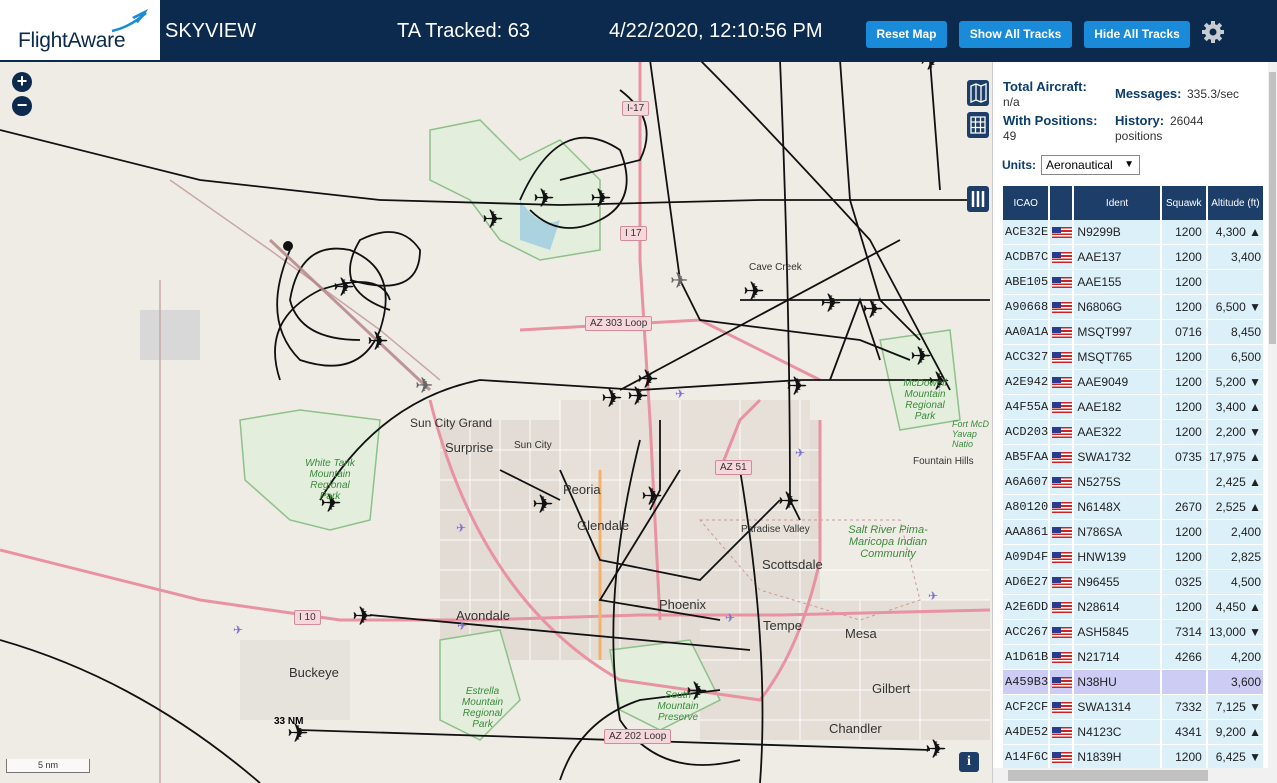 This screenshot has width=1277, height=783. Describe the element at coordinates (1134, 632) in the screenshot. I see `table-row: ACC267 ASH5845 7314 13,000 ▼` at that location.